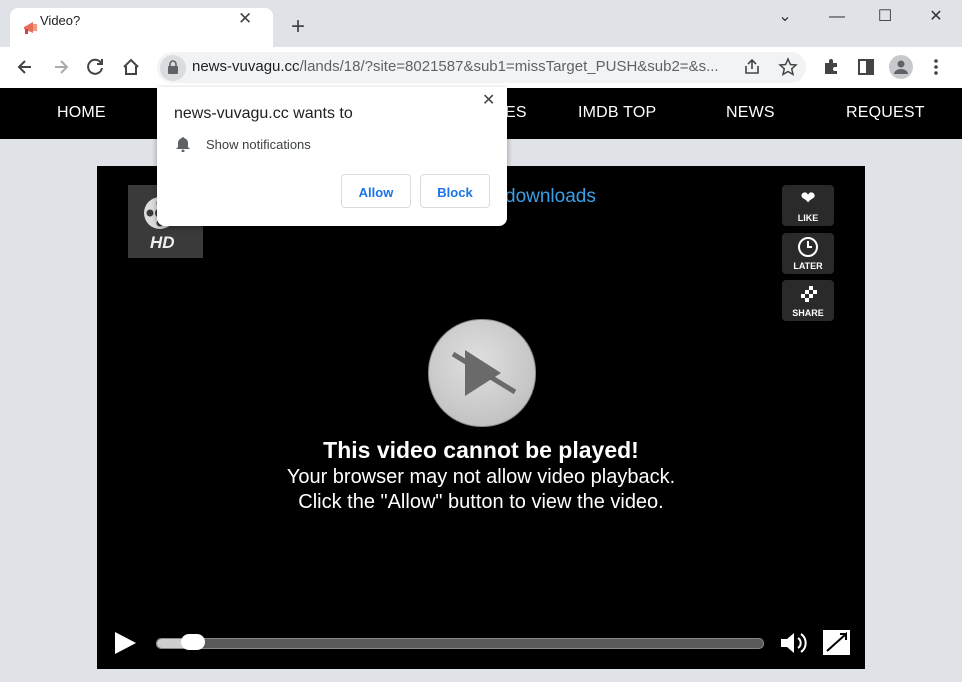  What do you see at coordinates (60, 20) in the screenshot?
I see `tab-title: Video?` at bounding box center [60, 20].